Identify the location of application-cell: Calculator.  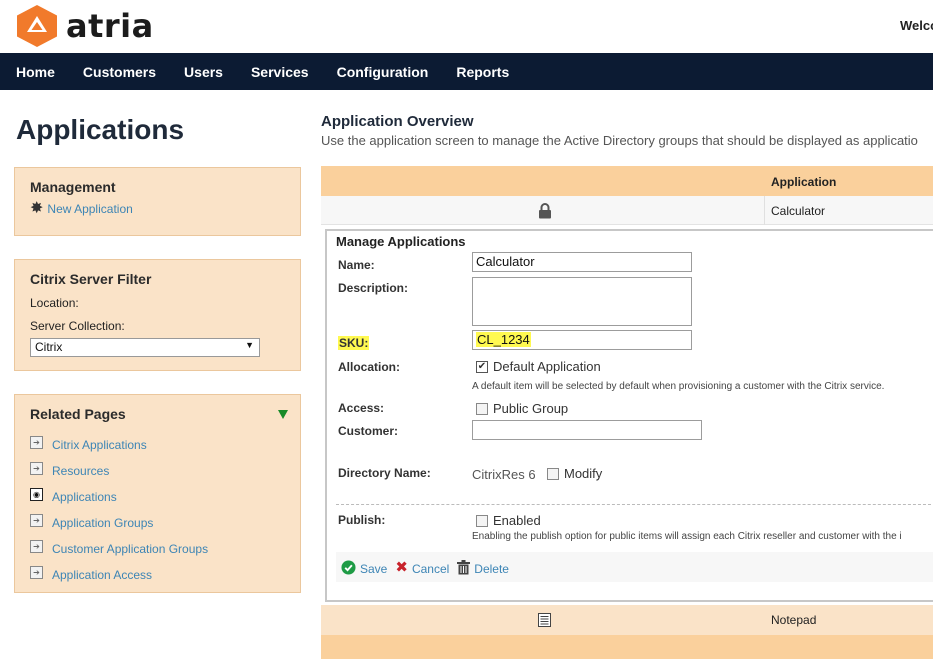
(798, 211).